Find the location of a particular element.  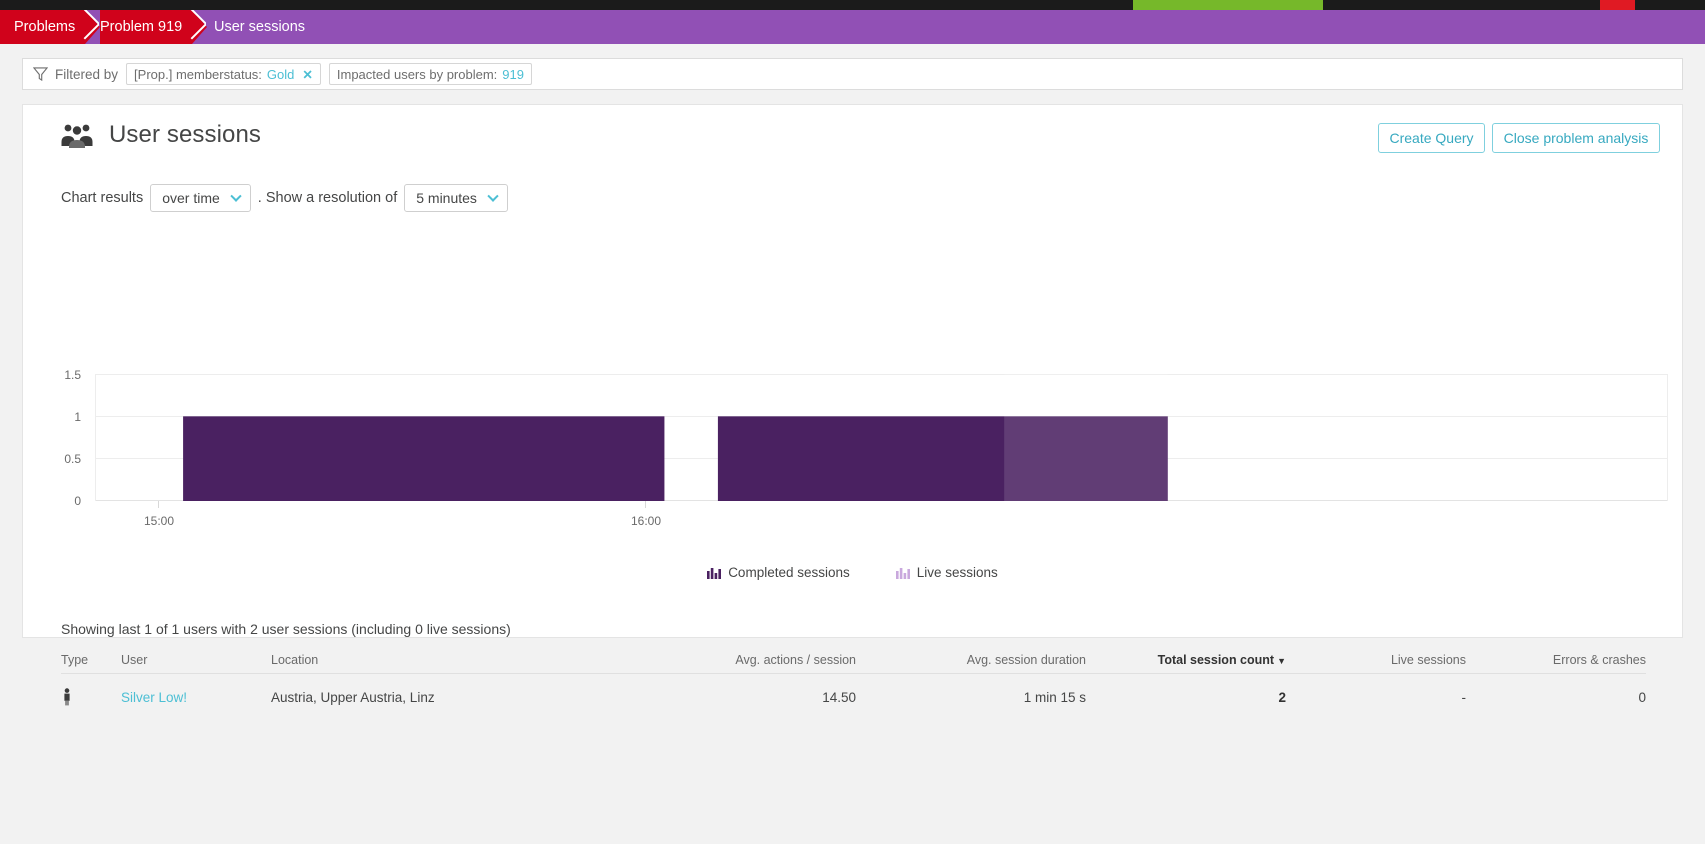

cell-user: Silver Low! is located at coordinates (196, 690).